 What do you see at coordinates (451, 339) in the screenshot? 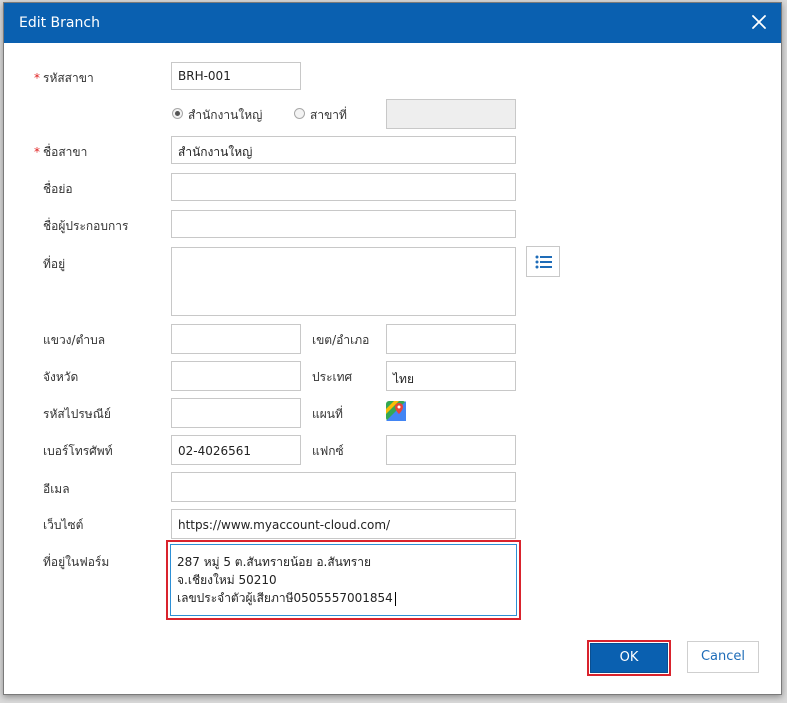
I see `district-input` at bounding box center [451, 339].